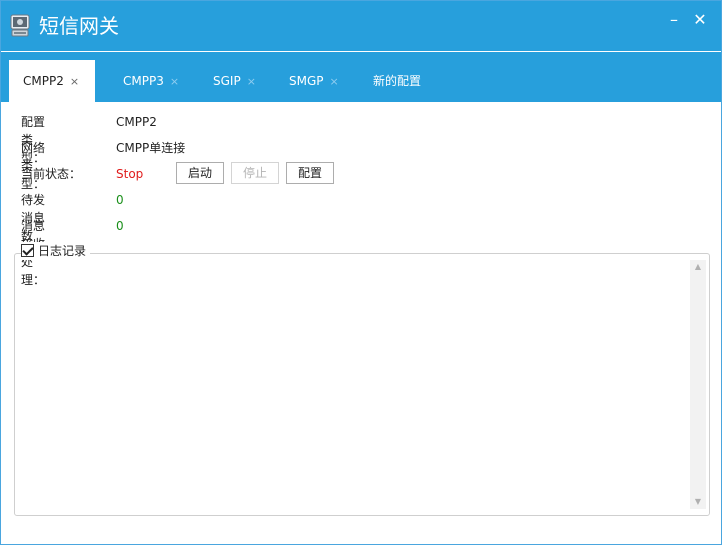  Describe the element at coordinates (79, 26) in the screenshot. I see `app-title: 短信网关` at that location.